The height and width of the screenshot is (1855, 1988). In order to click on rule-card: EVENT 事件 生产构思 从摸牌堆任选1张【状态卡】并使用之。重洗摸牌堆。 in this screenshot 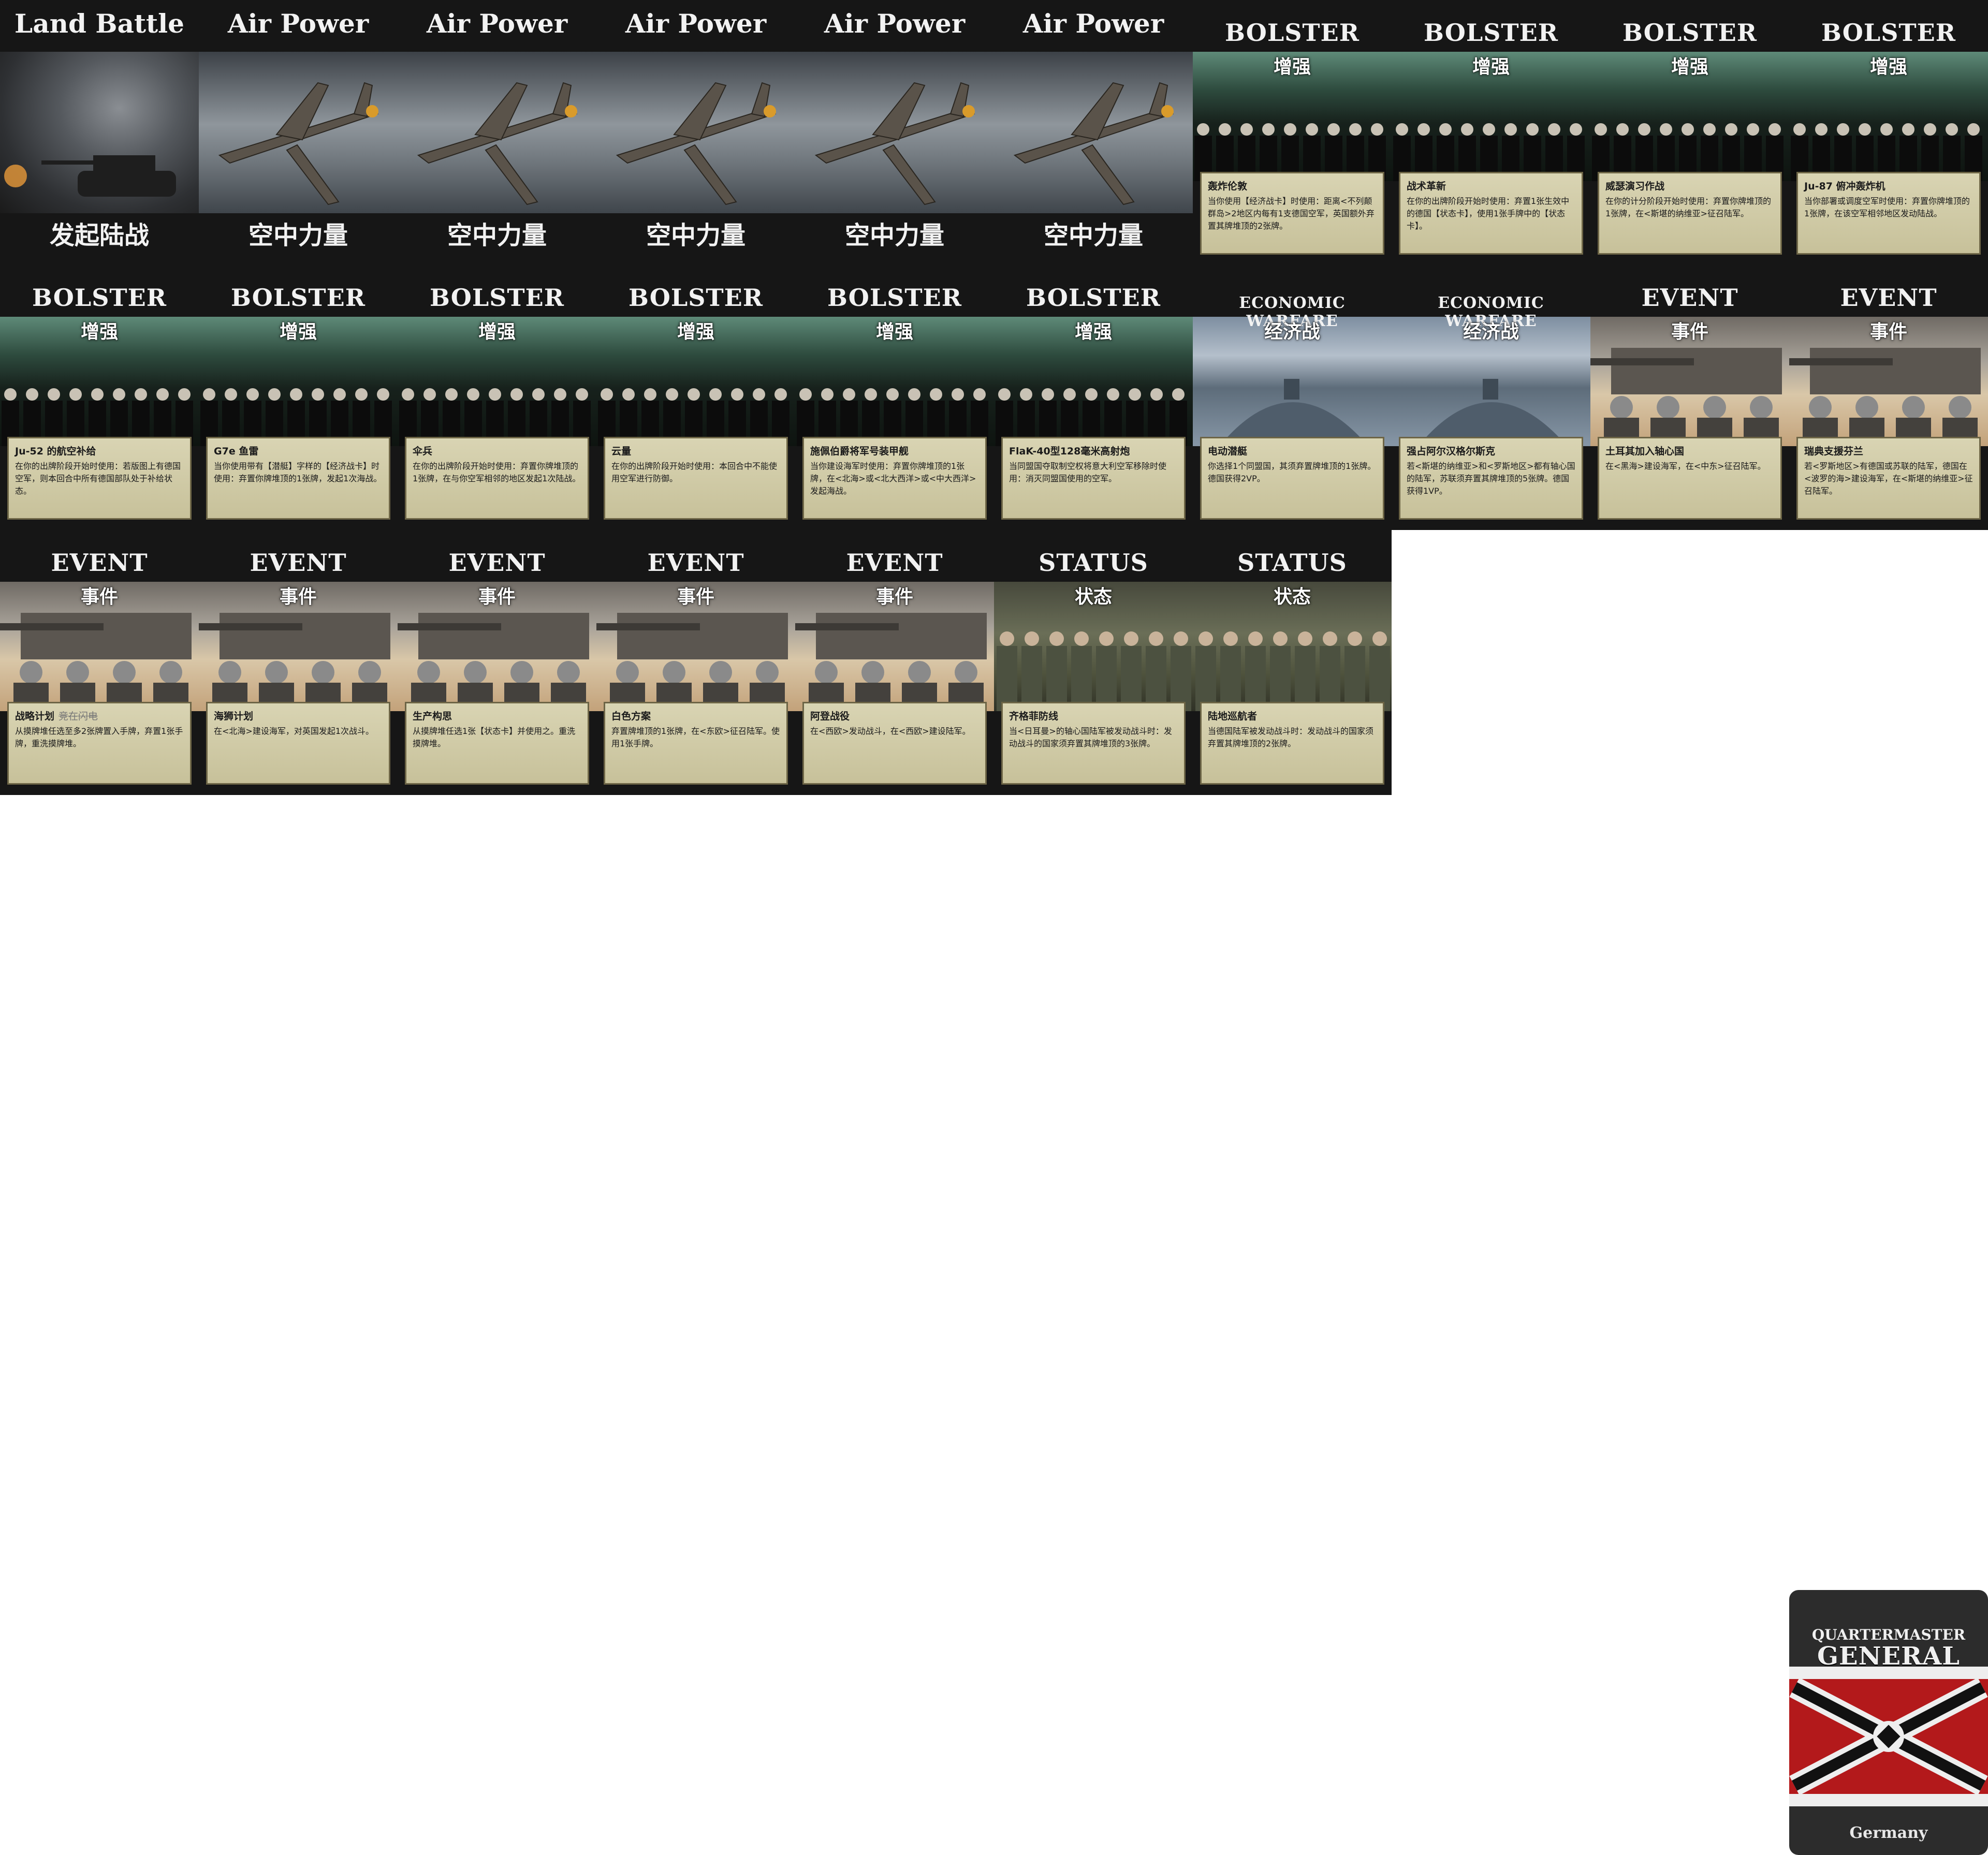, I will do `click(497, 662)`.